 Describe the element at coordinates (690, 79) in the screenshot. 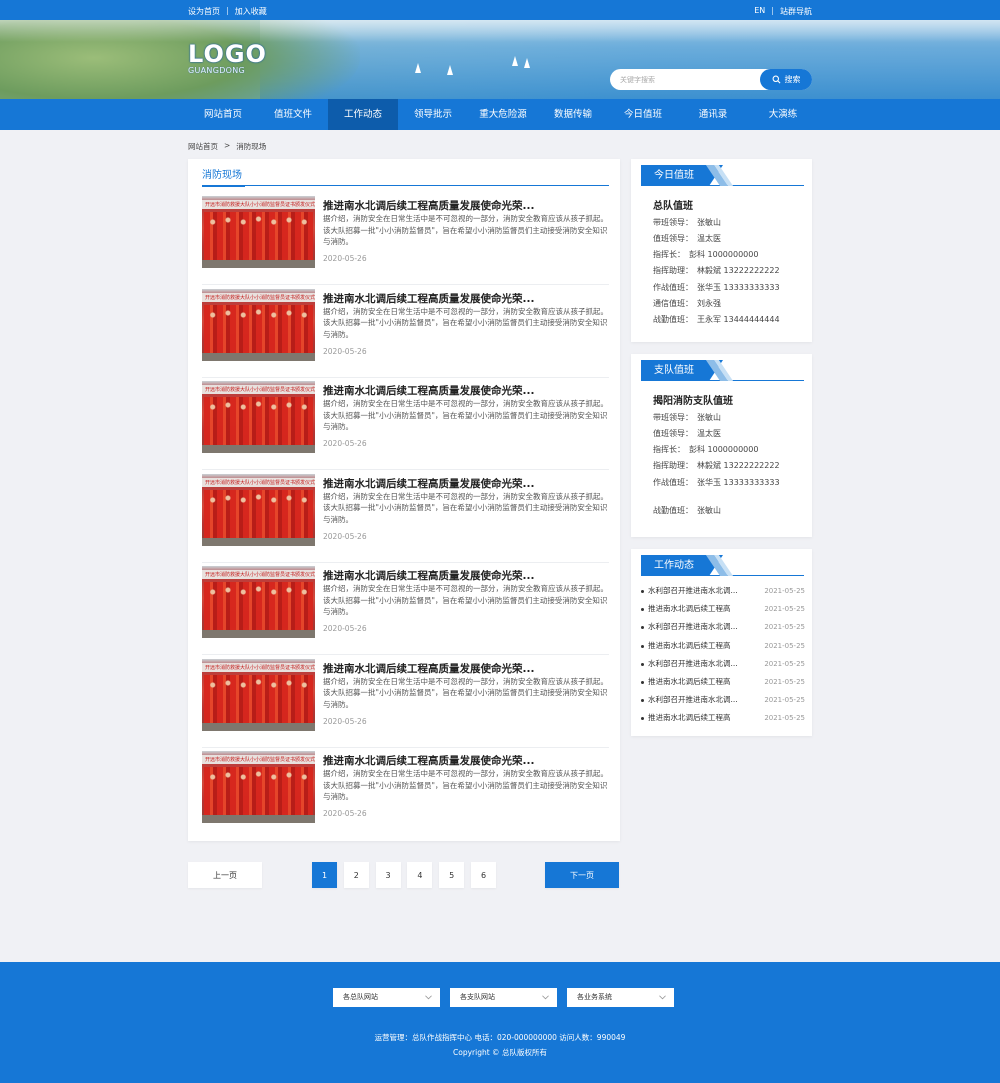

I see `search-input` at that location.